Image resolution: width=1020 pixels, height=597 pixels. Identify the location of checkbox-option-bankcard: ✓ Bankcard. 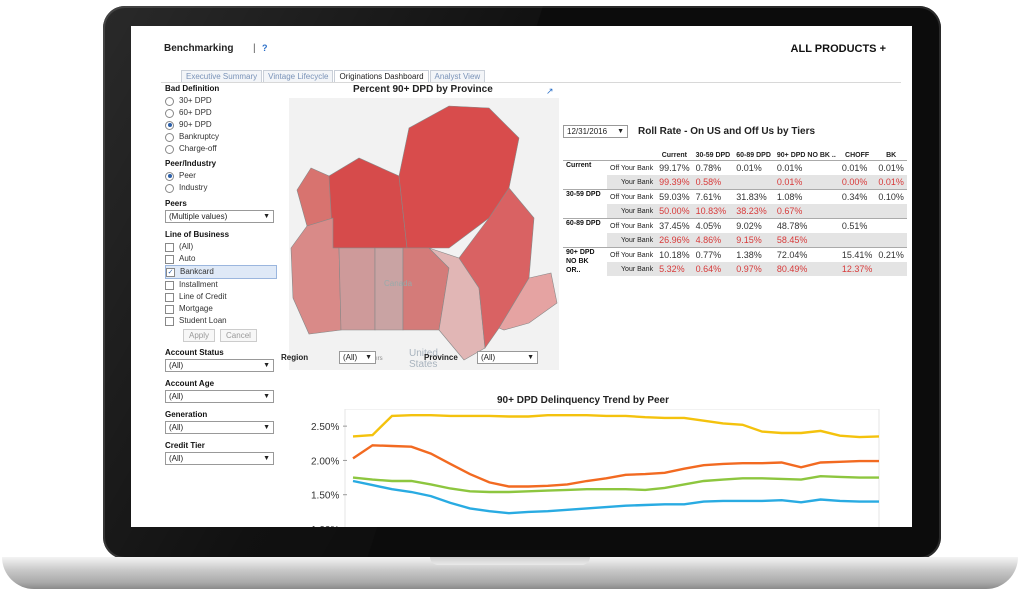
(221, 272).